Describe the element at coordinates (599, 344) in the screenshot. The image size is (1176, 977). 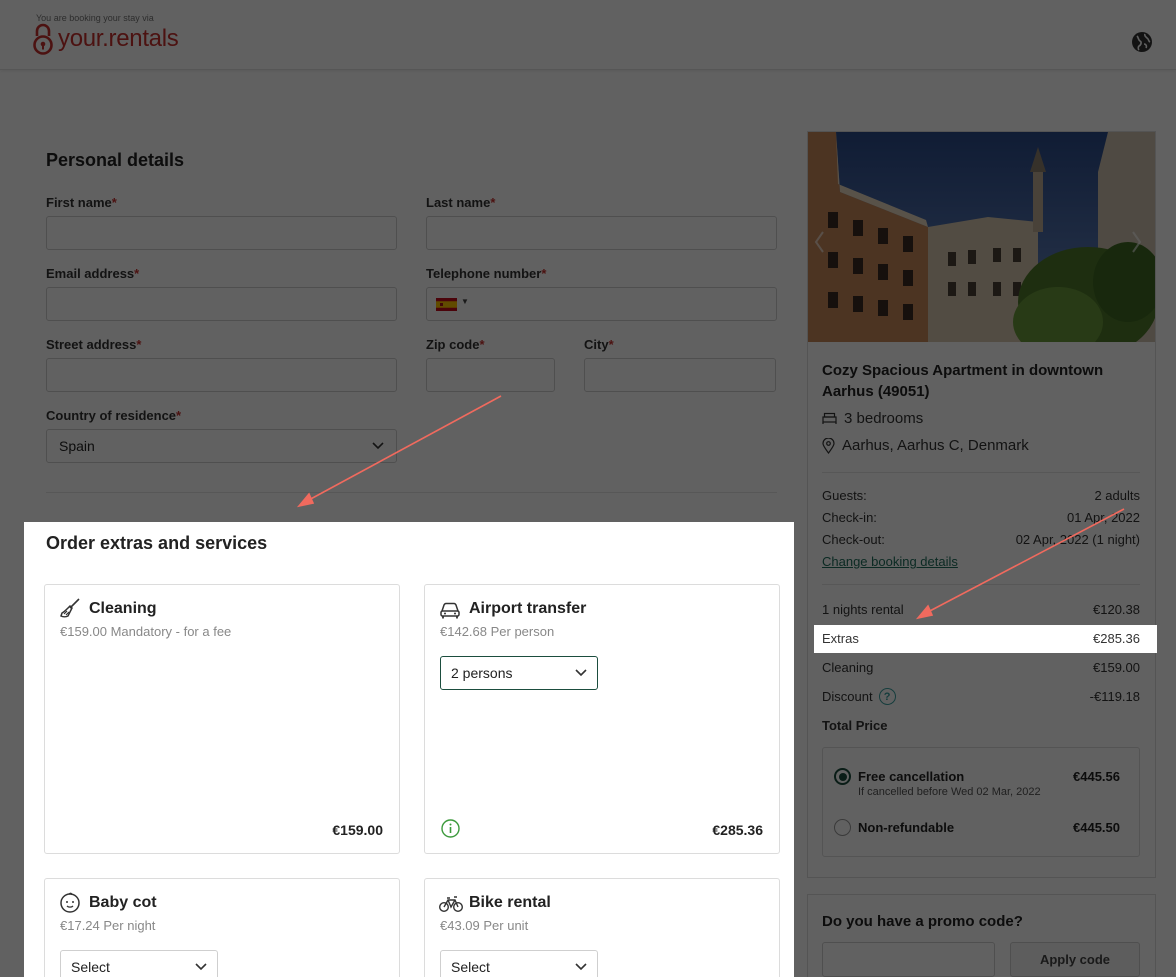
I see `city-label: City*` at that location.